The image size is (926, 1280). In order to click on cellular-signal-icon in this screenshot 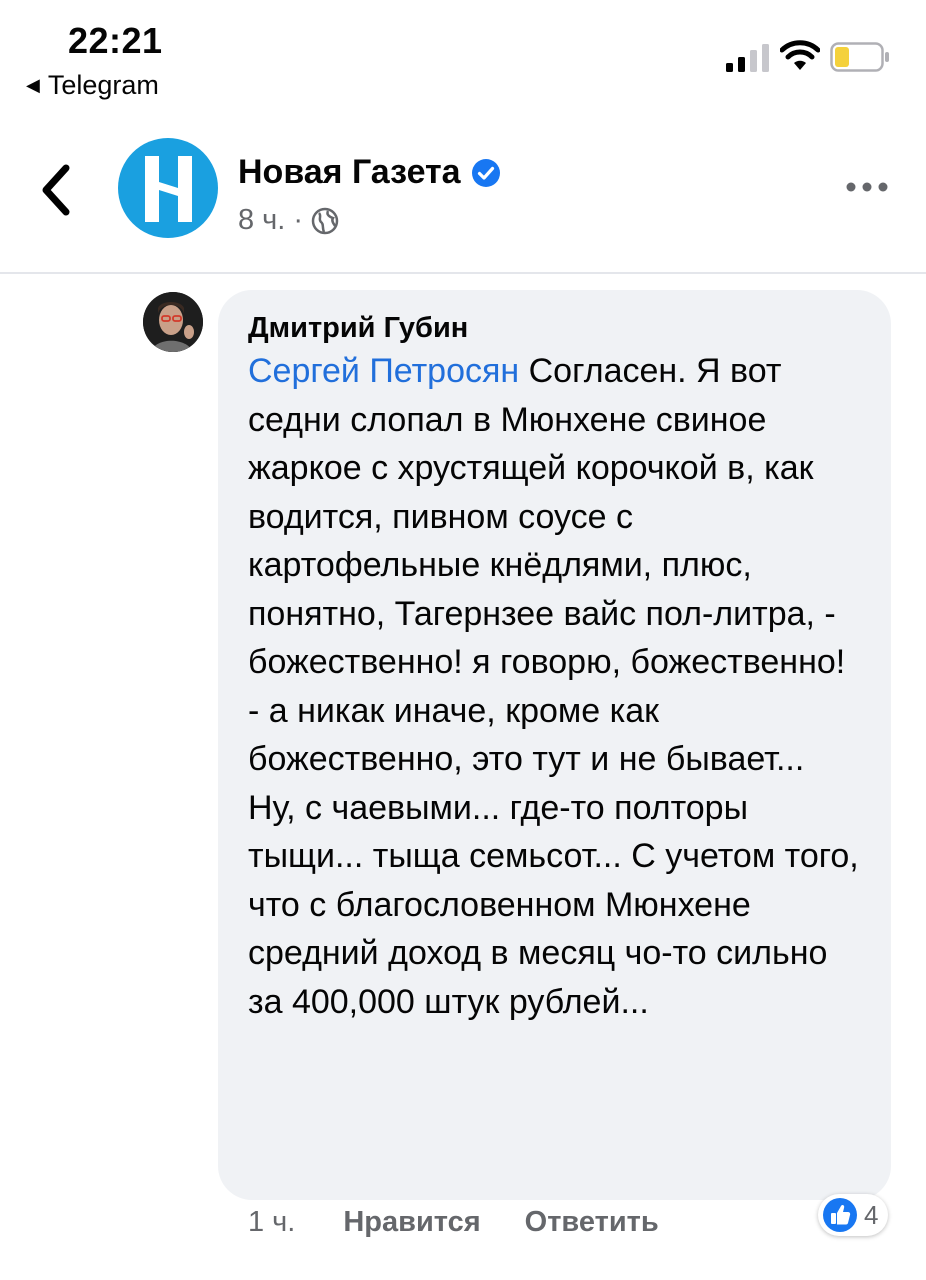, I will do `click(747, 58)`.